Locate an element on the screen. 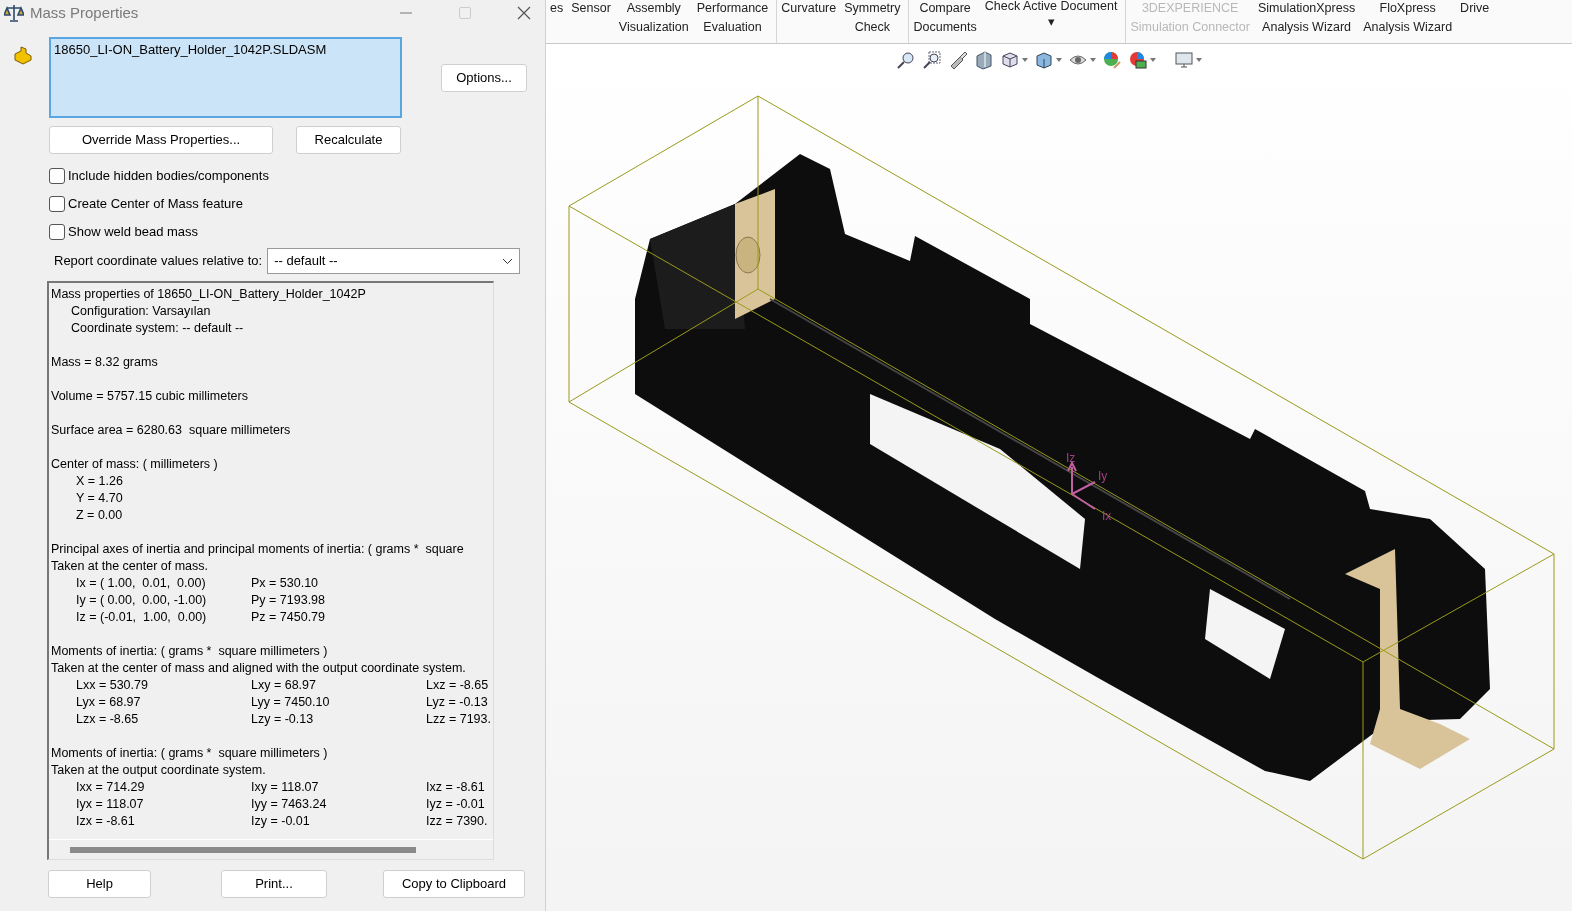  scale-icon is located at coordinates (14, 13).